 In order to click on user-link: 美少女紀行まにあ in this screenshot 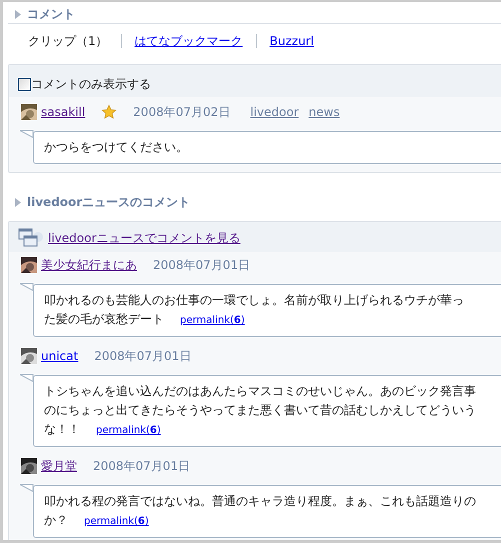, I will do `click(89, 265)`.